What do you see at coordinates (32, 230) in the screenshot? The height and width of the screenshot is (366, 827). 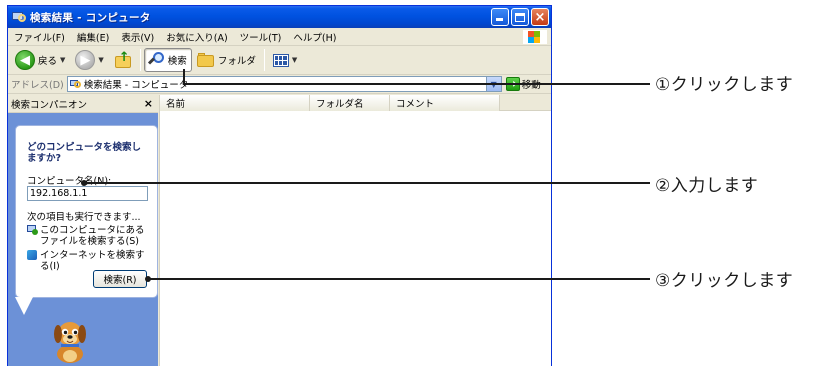 I see `computer-search-icon` at bounding box center [32, 230].